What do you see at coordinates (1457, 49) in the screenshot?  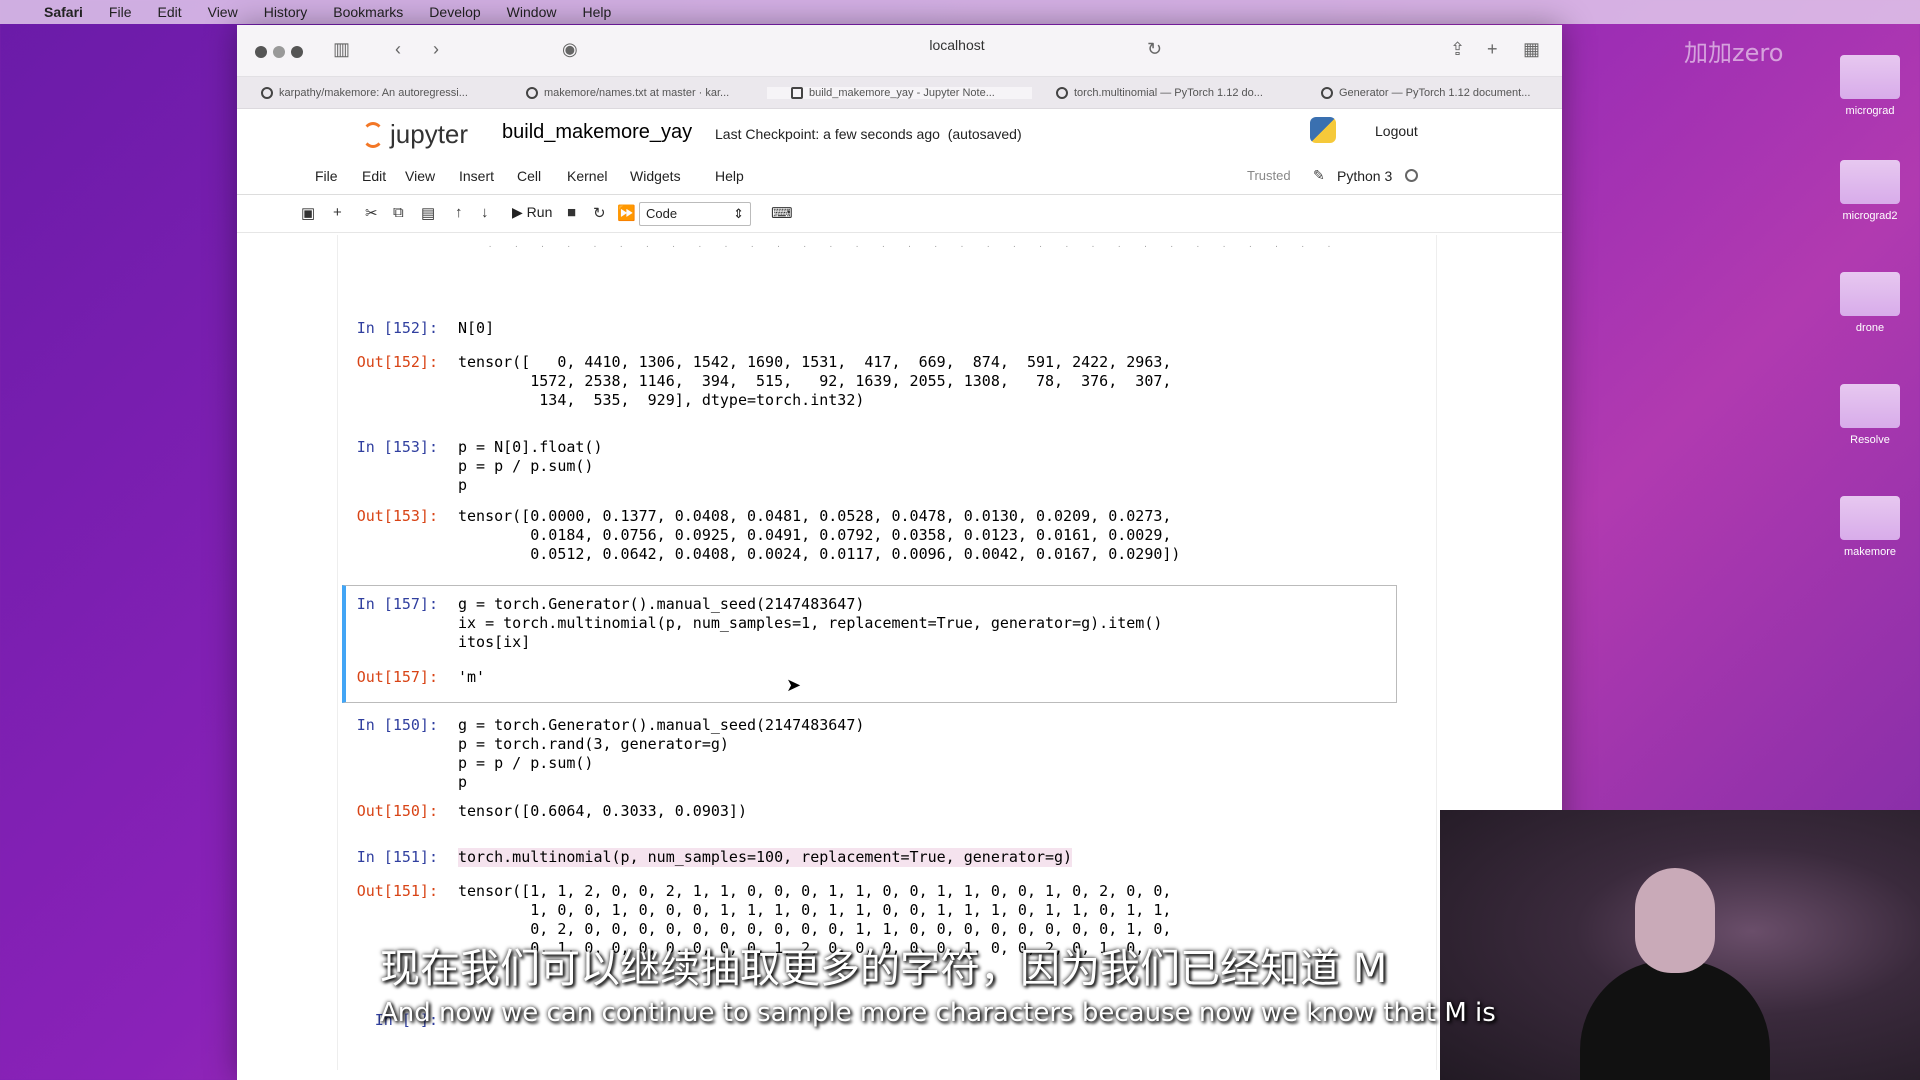 I see `share-icon: ⇪` at bounding box center [1457, 49].